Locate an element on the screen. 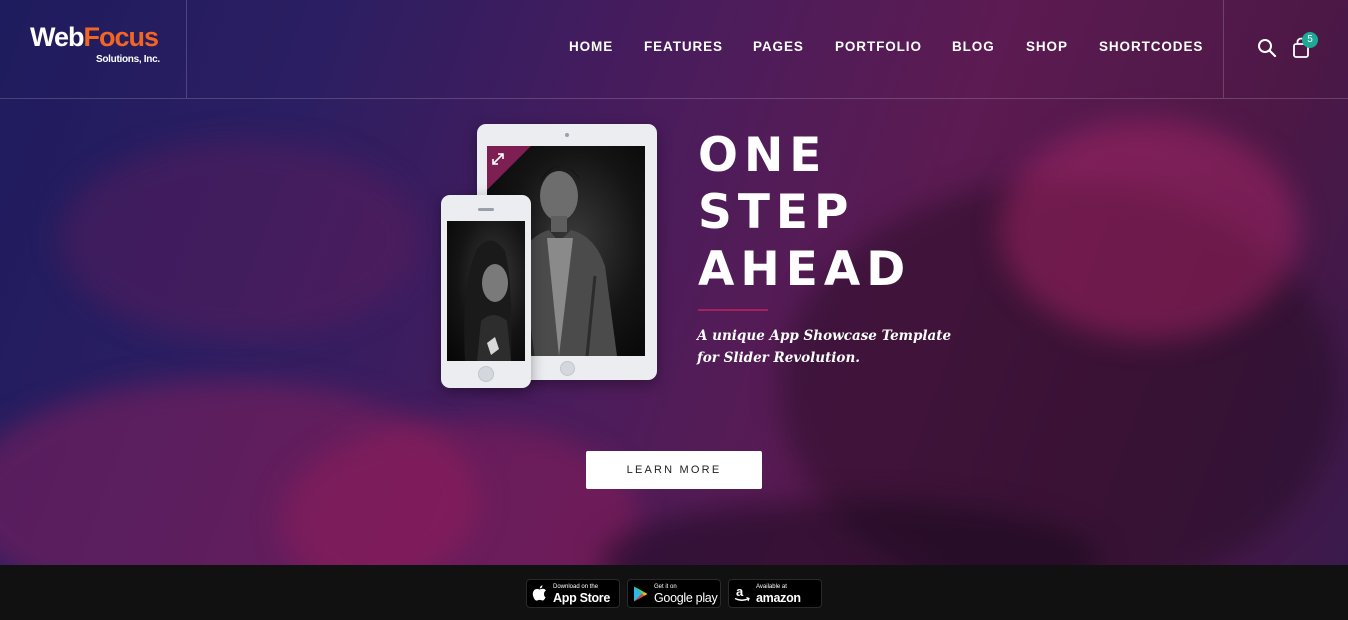  expand-icon is located at coordinates (498, 159).